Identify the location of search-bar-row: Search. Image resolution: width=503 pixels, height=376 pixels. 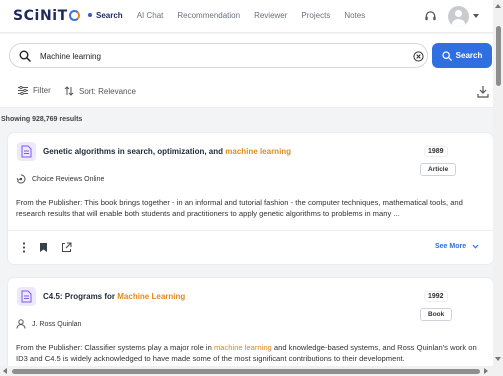
(246, 56).